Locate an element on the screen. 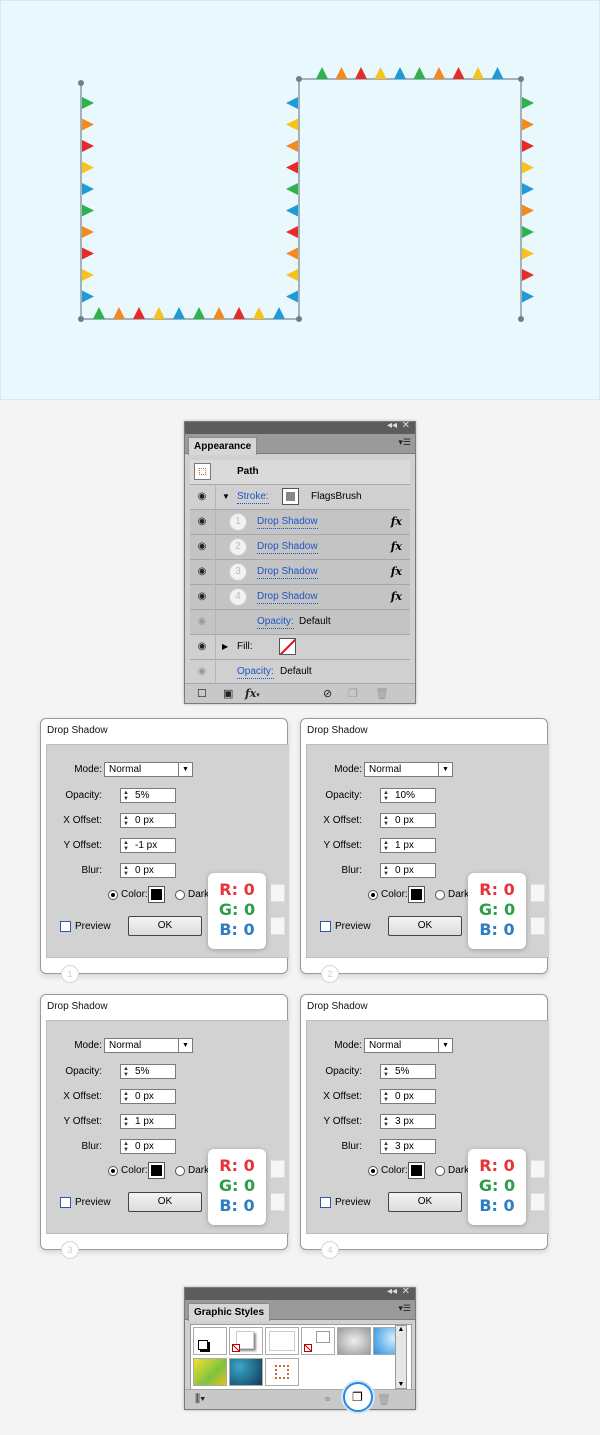 The height and width of the screenshot is (1435, 600). blur-input: ▲ ▼ 3 px is located at coordinates (408, 1146).